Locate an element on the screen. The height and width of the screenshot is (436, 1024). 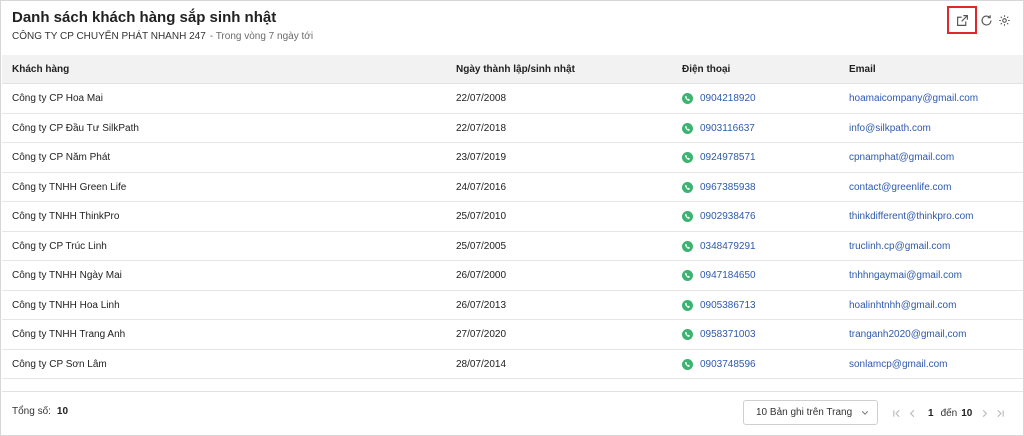
customer-name: Công ty TNHH ThinkPro is located at coordinates (66, 216).